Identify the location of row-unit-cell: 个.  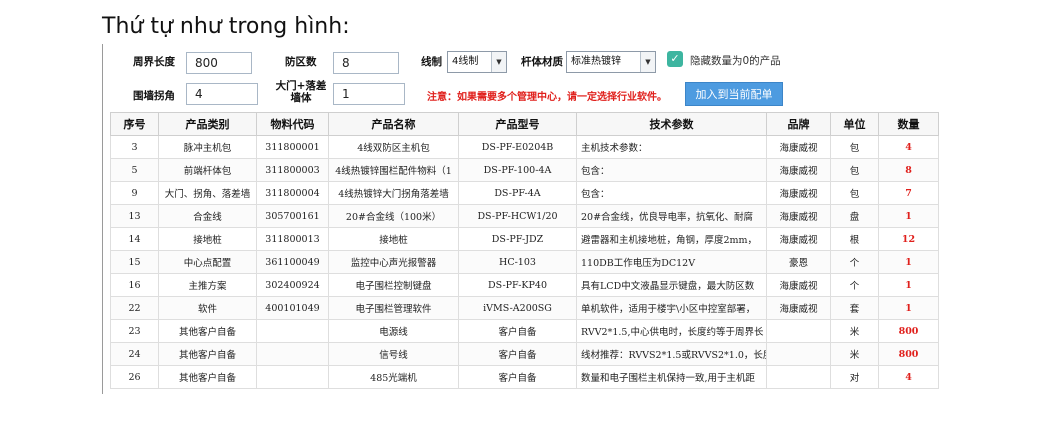
(854, 262).